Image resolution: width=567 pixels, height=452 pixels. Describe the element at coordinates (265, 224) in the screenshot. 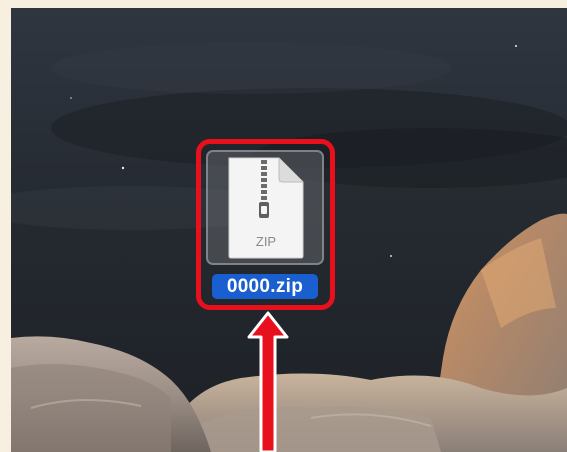

I see `annotation-highlight-box` at that location.